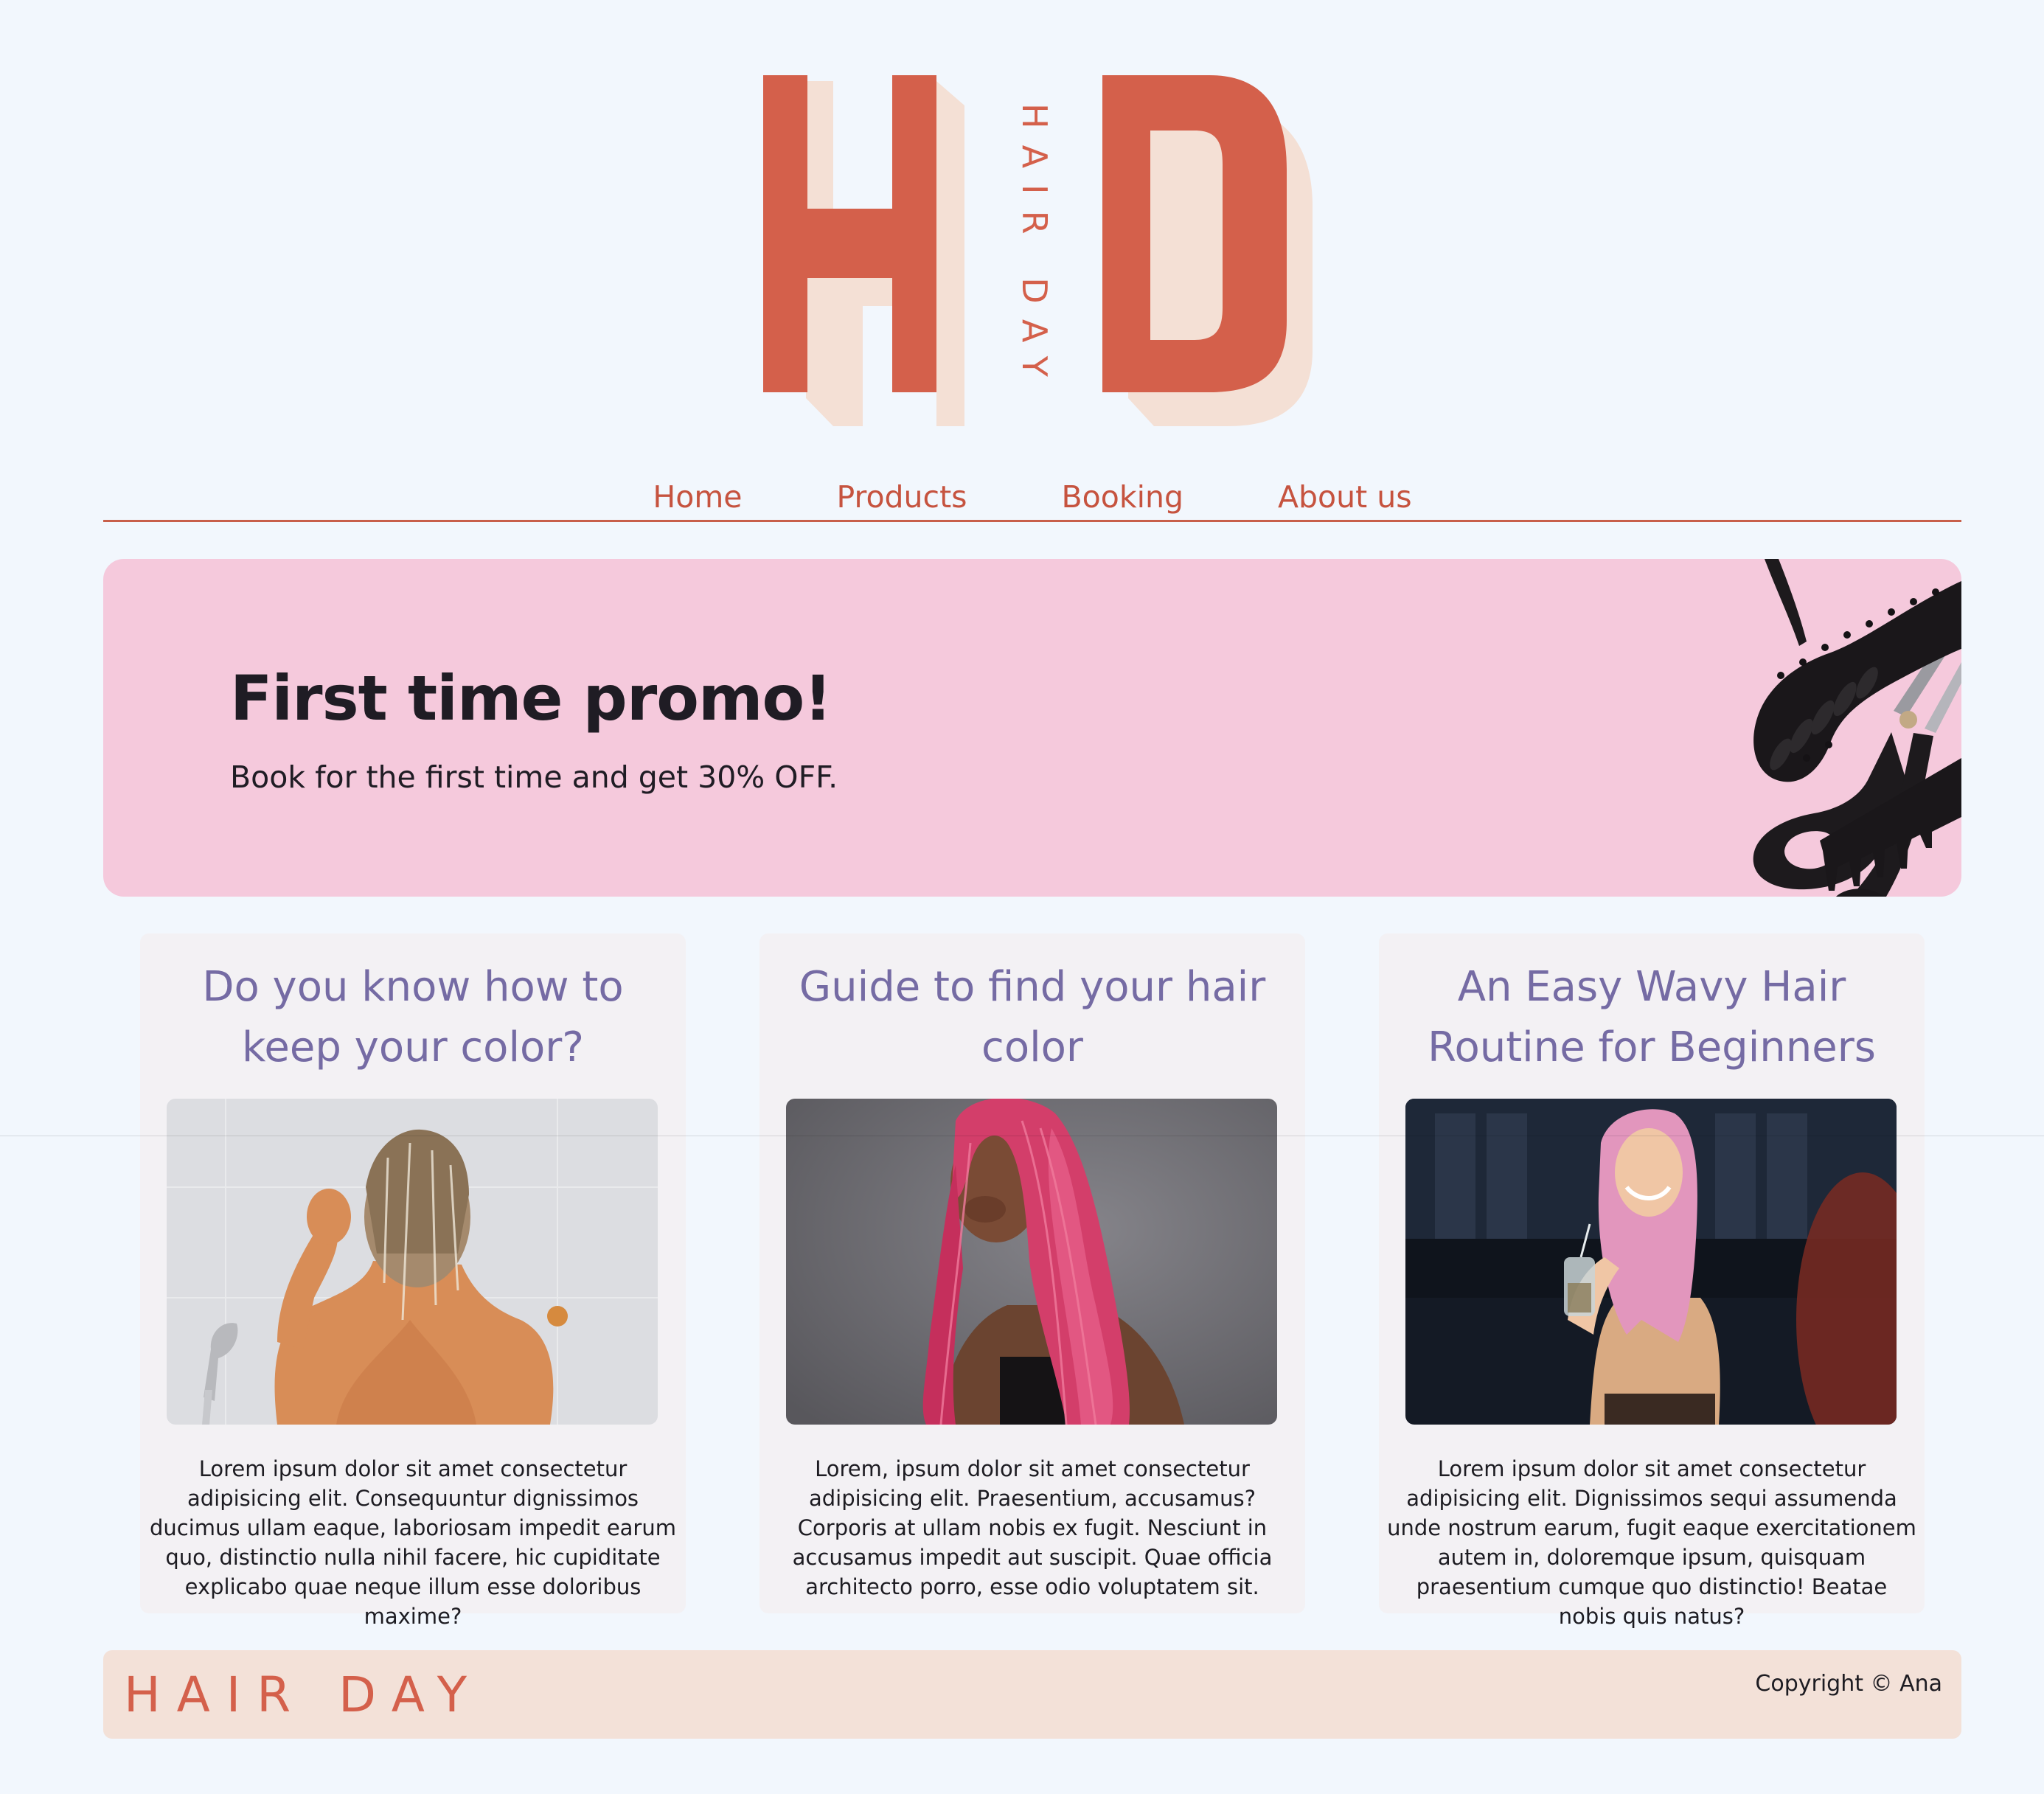  Describe the element at coordinates (1786, 602) in the screenshot. I see `hair-clip-icon` at that location.